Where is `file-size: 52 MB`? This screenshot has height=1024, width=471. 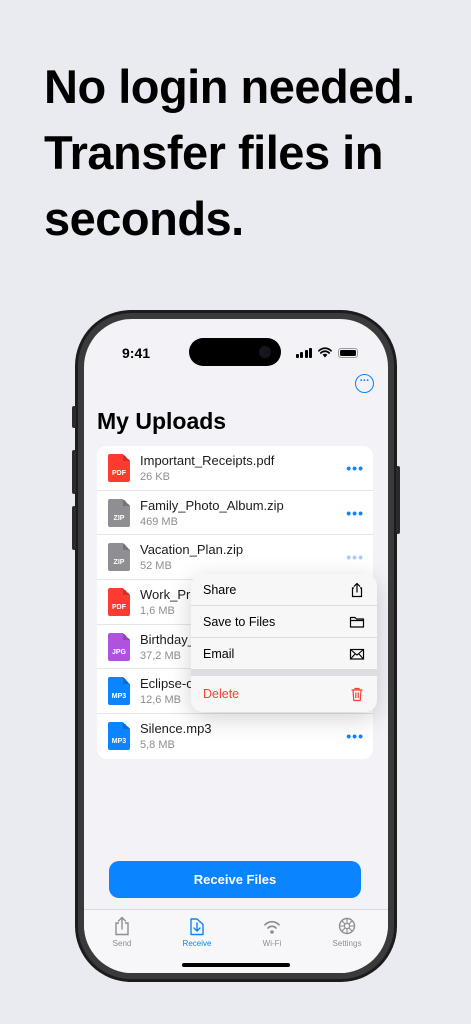
file-size: 52 MB is located at coordinates (156, 566).